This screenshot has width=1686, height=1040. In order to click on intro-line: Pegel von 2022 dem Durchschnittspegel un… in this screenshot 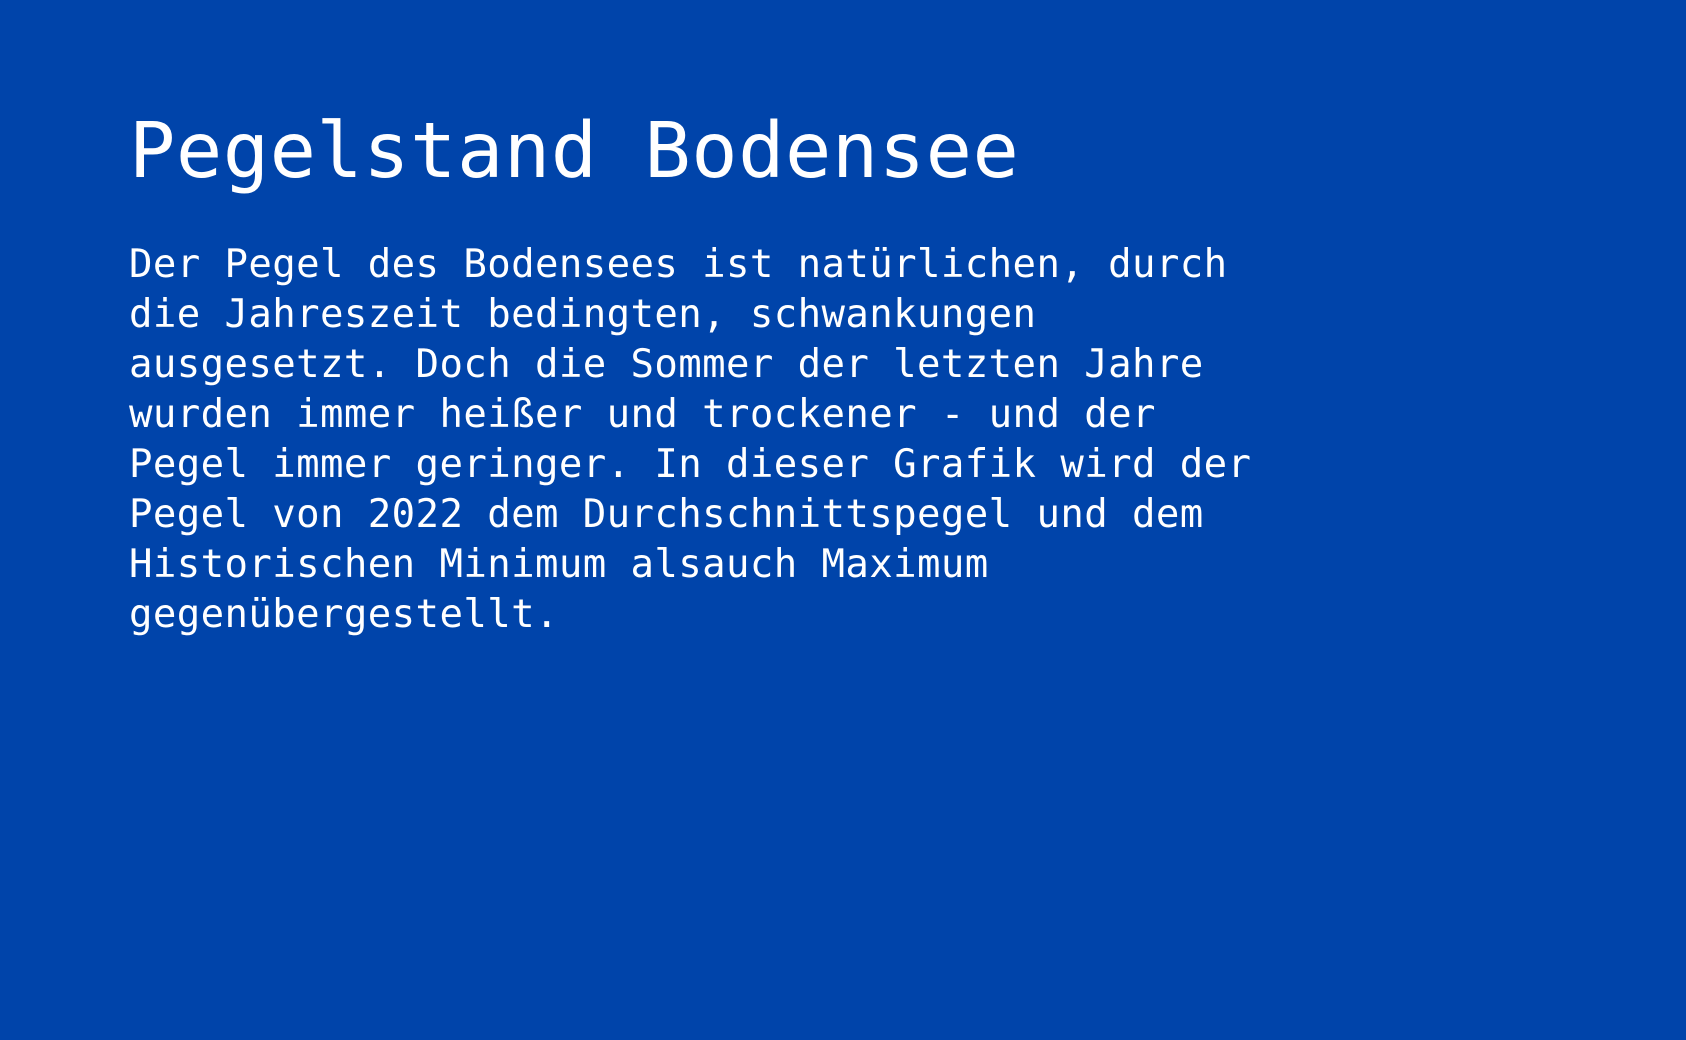, I will do `click(666, 514)`.